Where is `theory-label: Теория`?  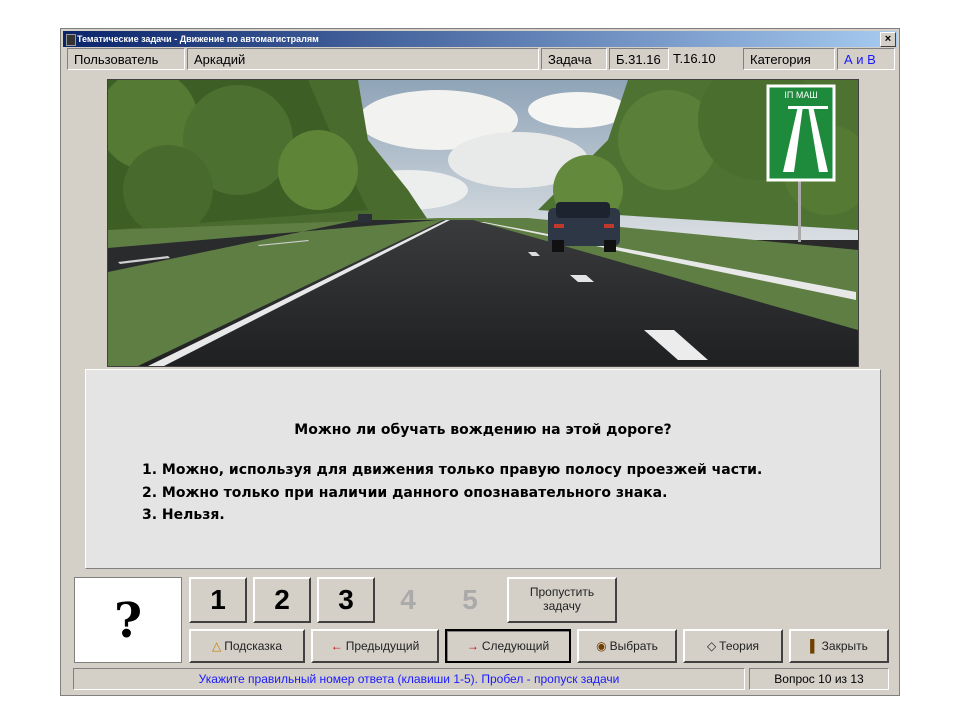
theory-label: Теория is located at coordinates (739, 646).